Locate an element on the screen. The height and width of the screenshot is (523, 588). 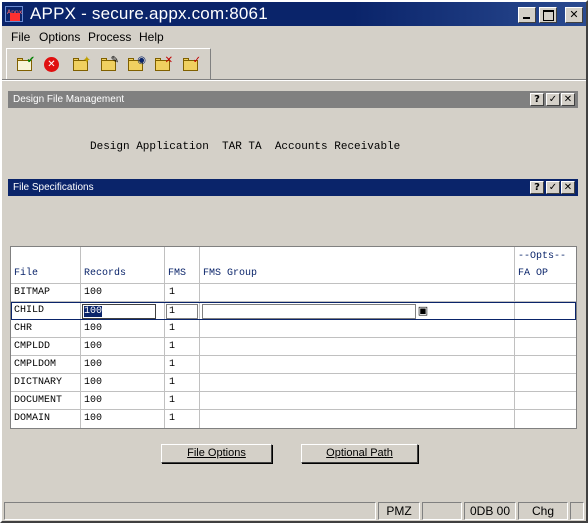
toolbar: ✔ ✕ ✦ ✎ ◉ ✕ ✓ is located at coordinates (108, 64).